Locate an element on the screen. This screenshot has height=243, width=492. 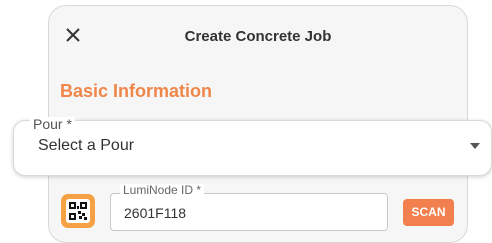
luminode-id-value: 2601F118 is located at coordinates (155, 213).